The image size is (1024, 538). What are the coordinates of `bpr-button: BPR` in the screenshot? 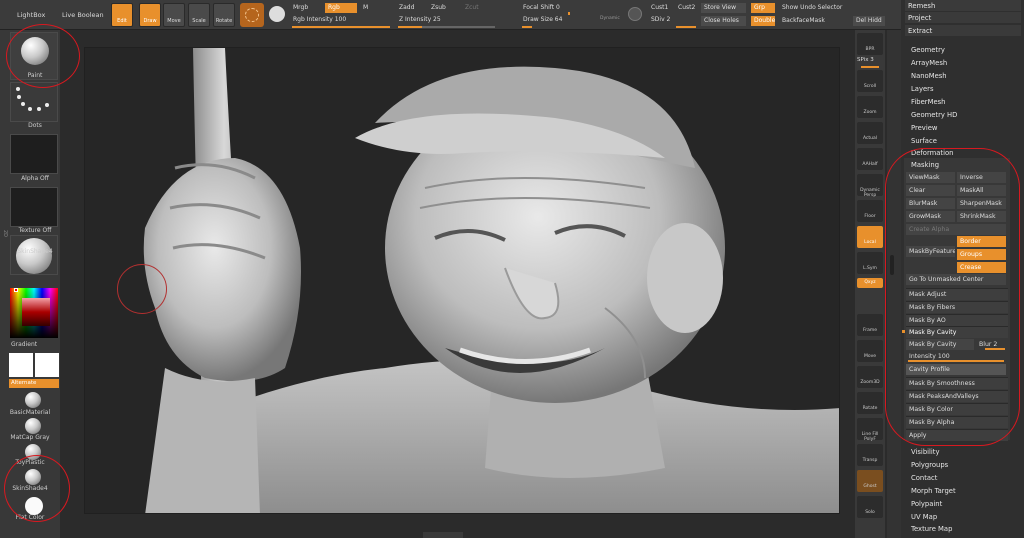 It's located at (870, 44).